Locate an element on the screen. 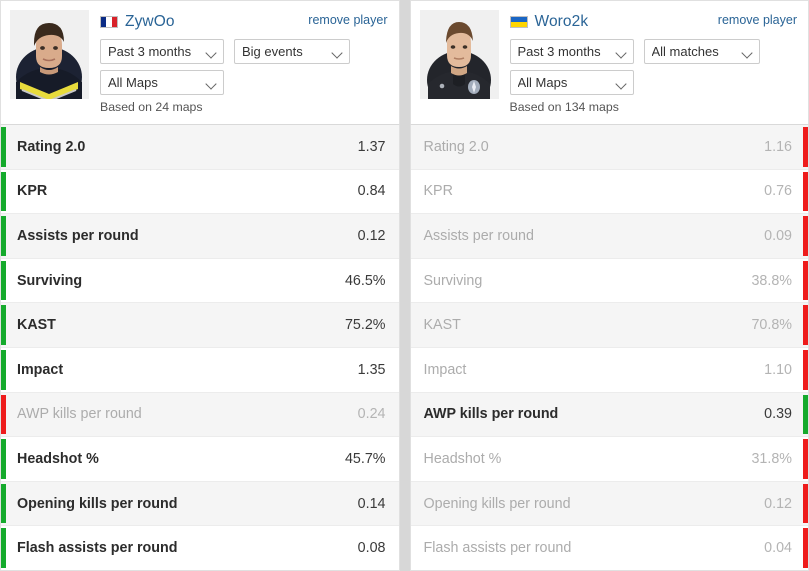  stat-row: Surviving 46.5% is located at coordinates (200, 281).